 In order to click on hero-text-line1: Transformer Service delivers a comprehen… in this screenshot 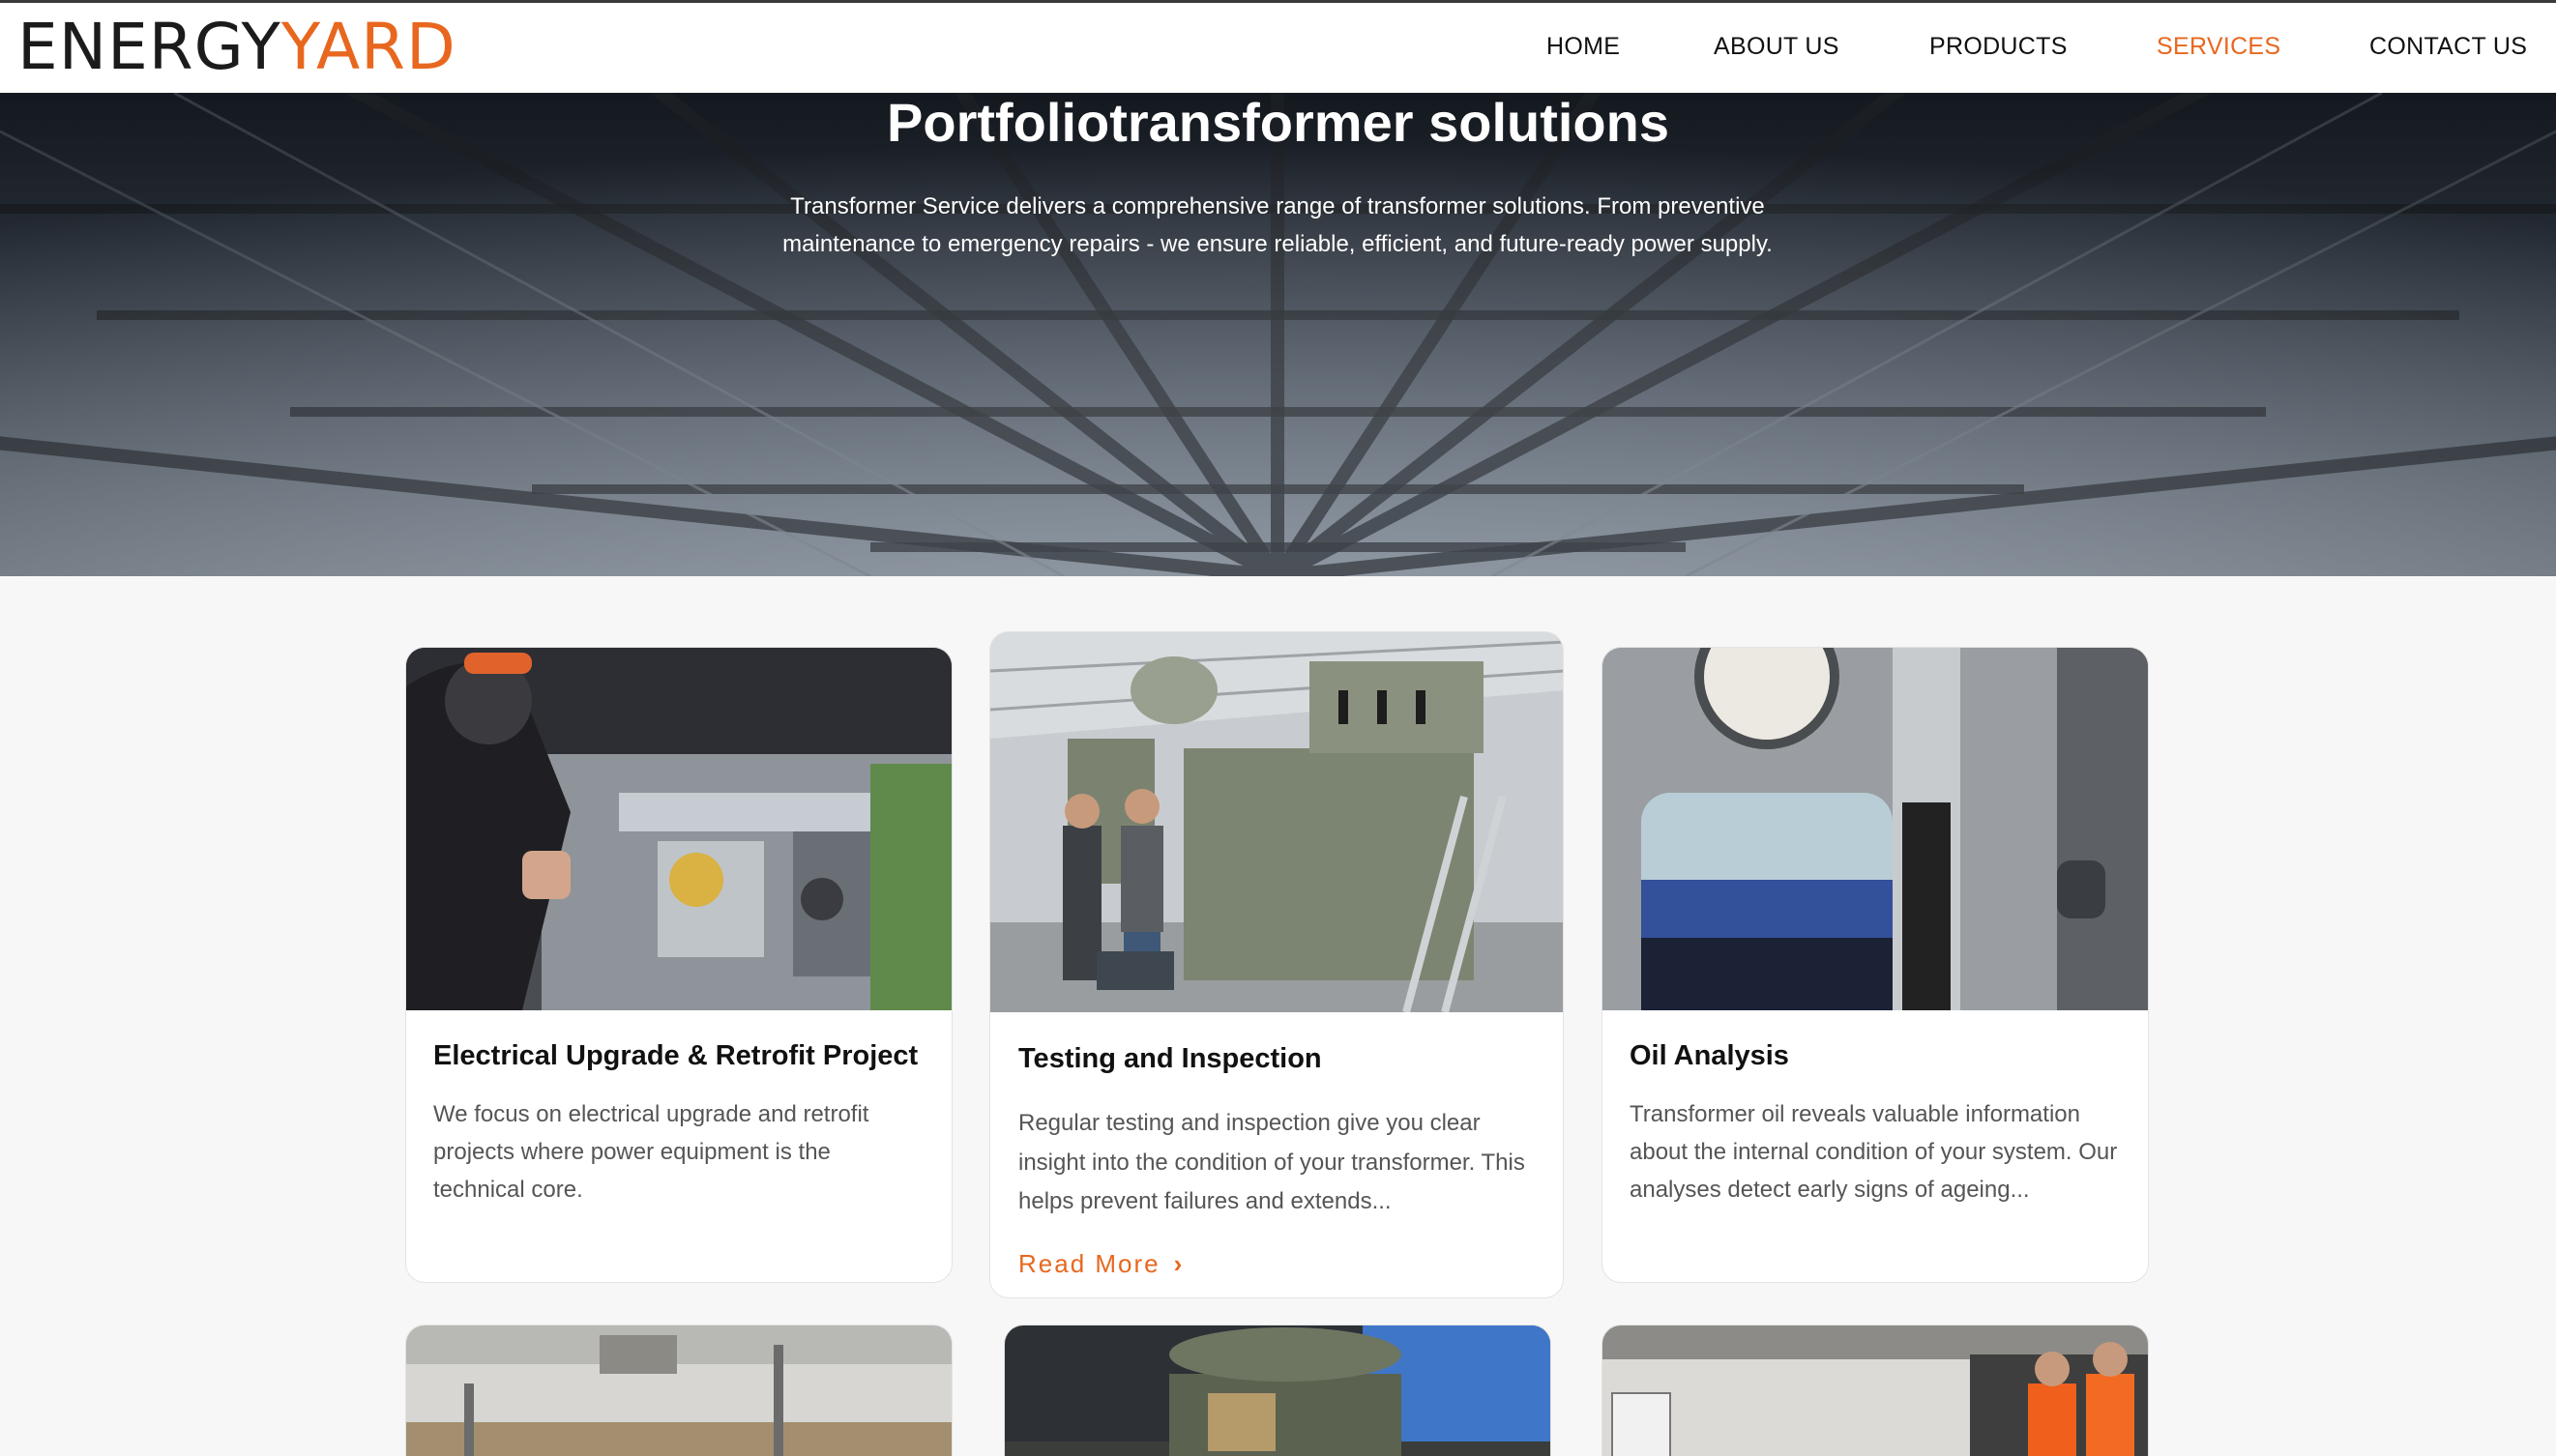, I will do `click(1277, 206)`.